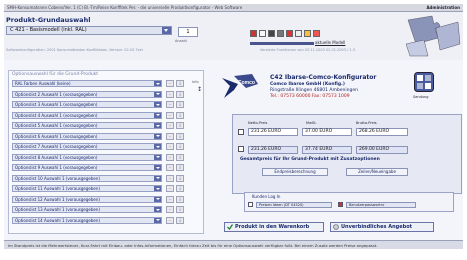 This screenshot has width=467, height=260. Describe the element at coordinates (87, 136) in the screenshot. I see `option-select: Optionslist 6 Auswahl 1 (vorausgegeben)` at that location.